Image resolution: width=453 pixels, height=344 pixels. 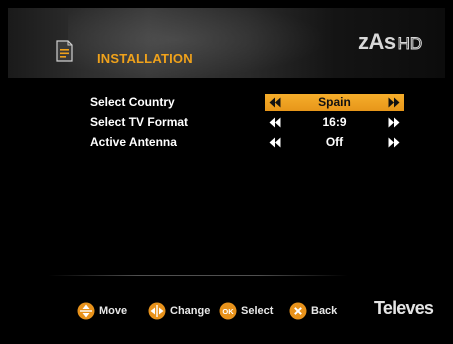 I want to click on hint-label: Select, so click(x=257, y=311).